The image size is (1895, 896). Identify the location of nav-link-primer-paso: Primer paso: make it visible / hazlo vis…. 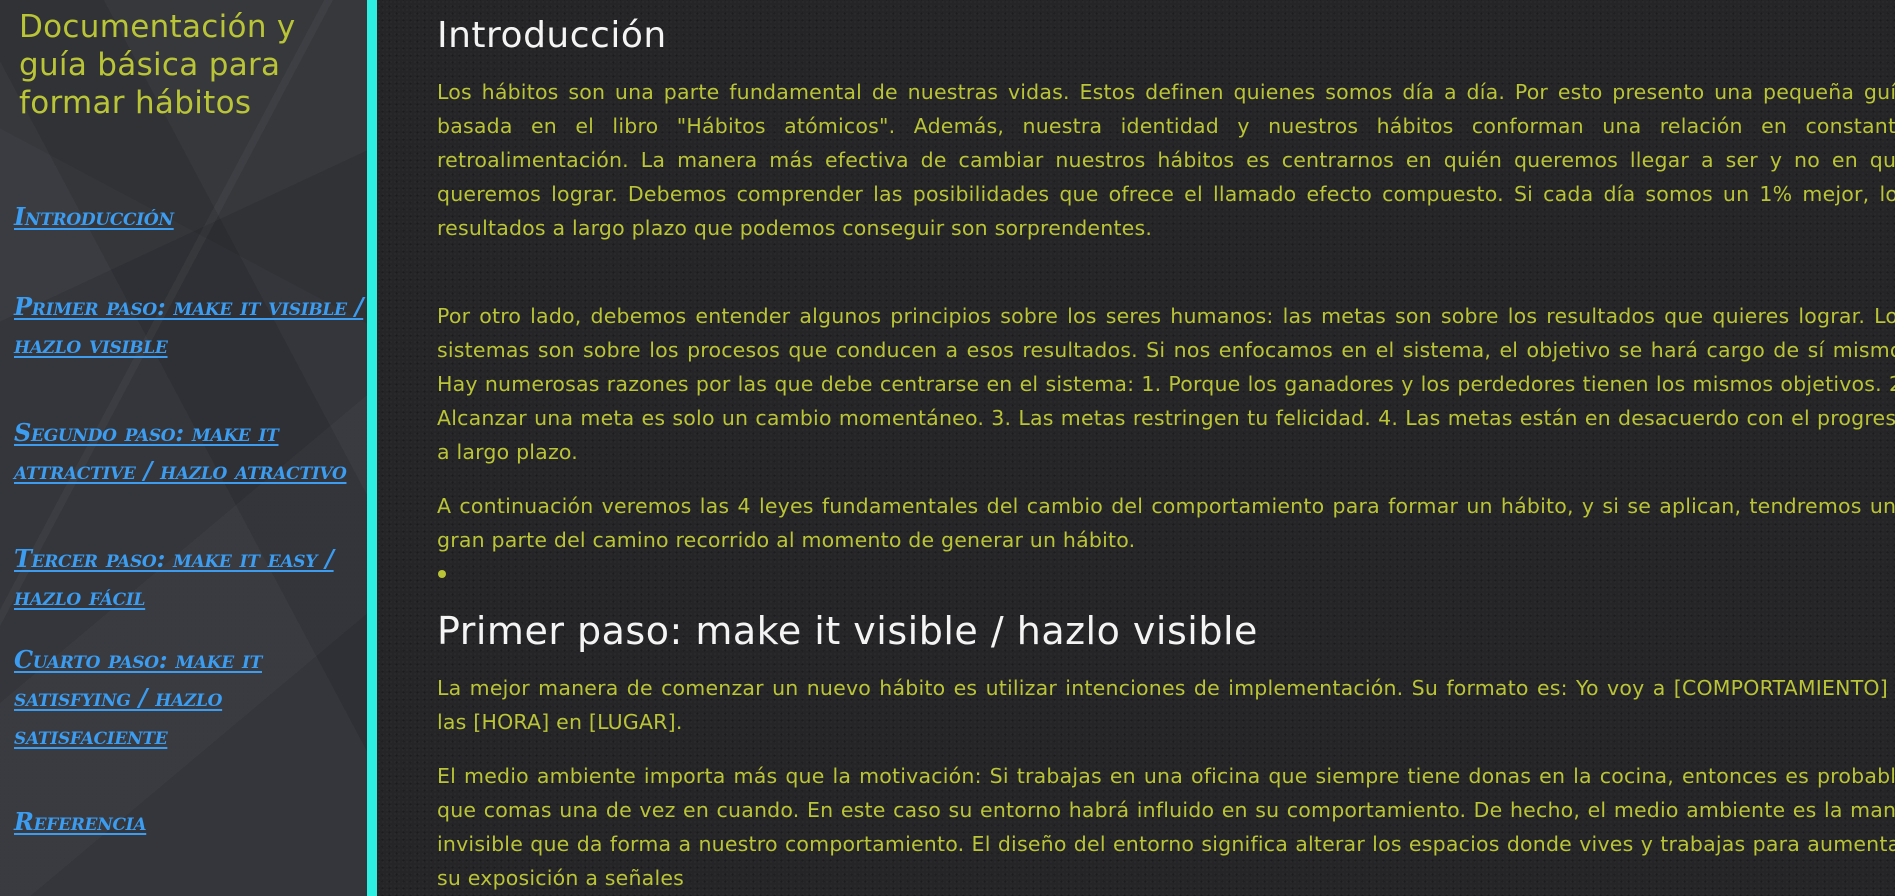
(194, 326).